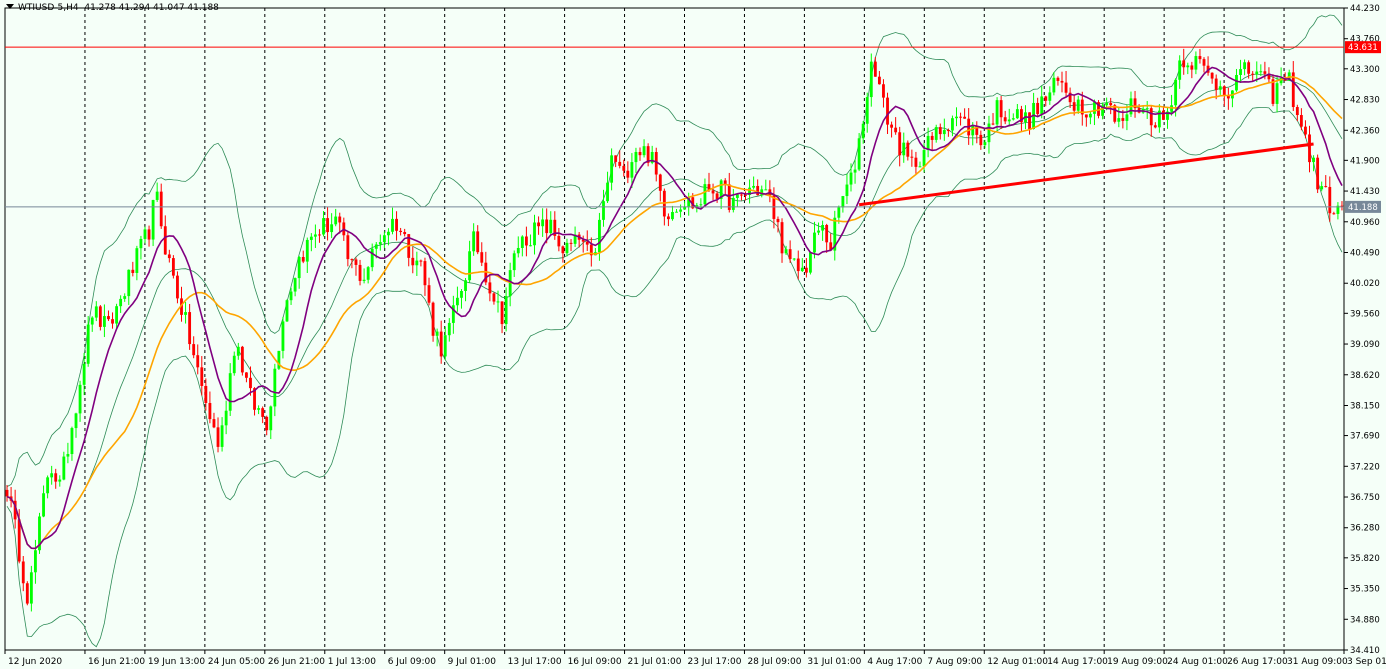  I want to click on y-tick-label: 40.490, so click(1365, 254).